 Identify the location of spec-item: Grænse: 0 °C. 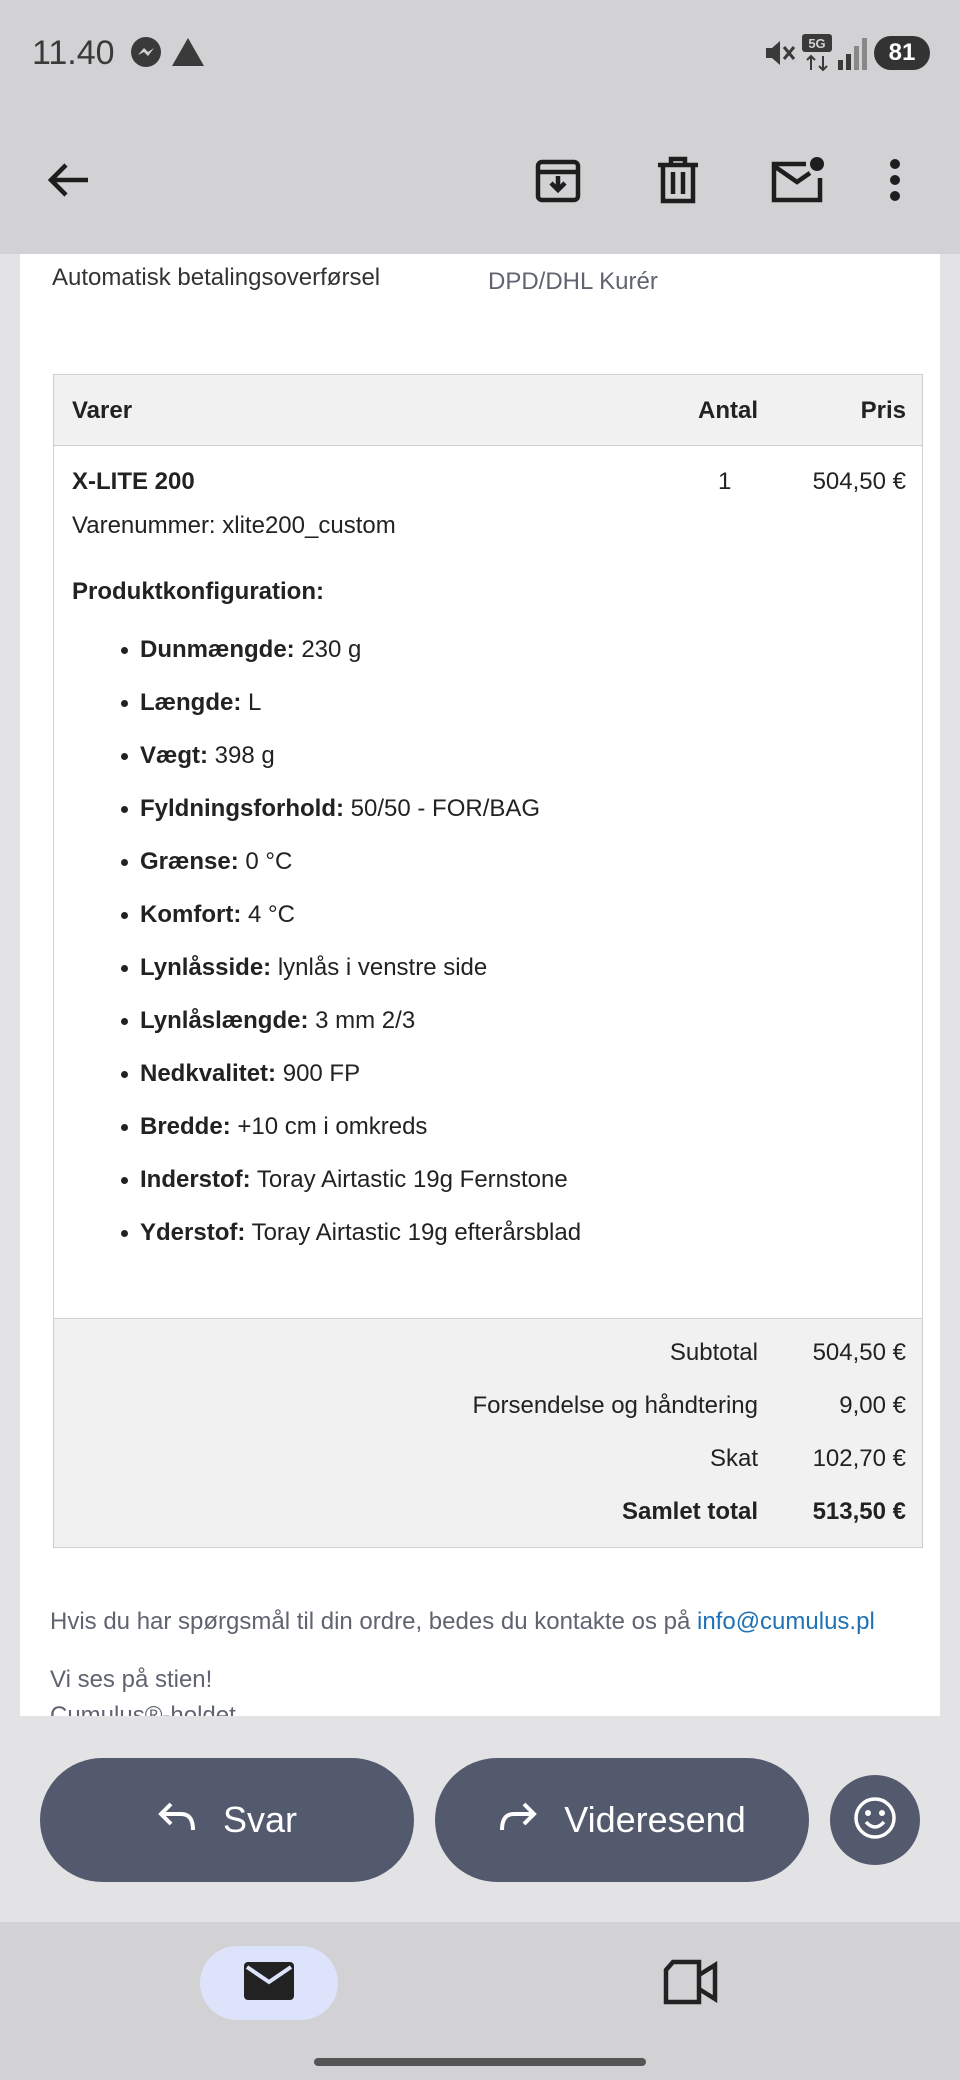
(350, 874).